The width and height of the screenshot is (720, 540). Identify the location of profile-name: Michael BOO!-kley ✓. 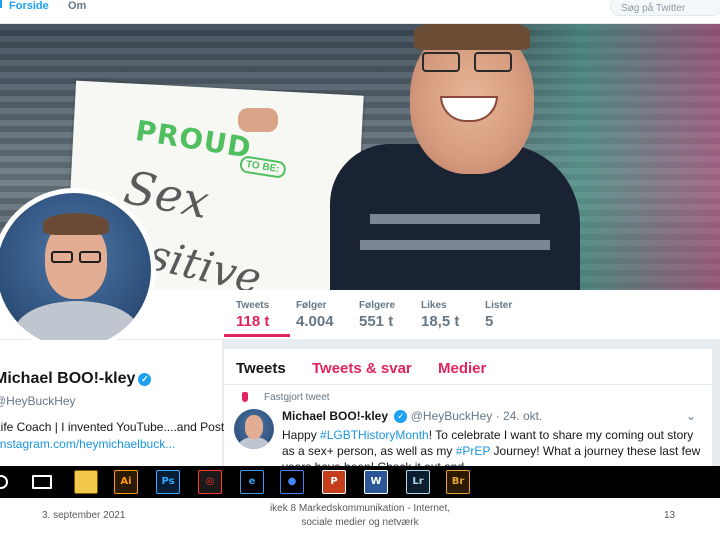
(76, 379).